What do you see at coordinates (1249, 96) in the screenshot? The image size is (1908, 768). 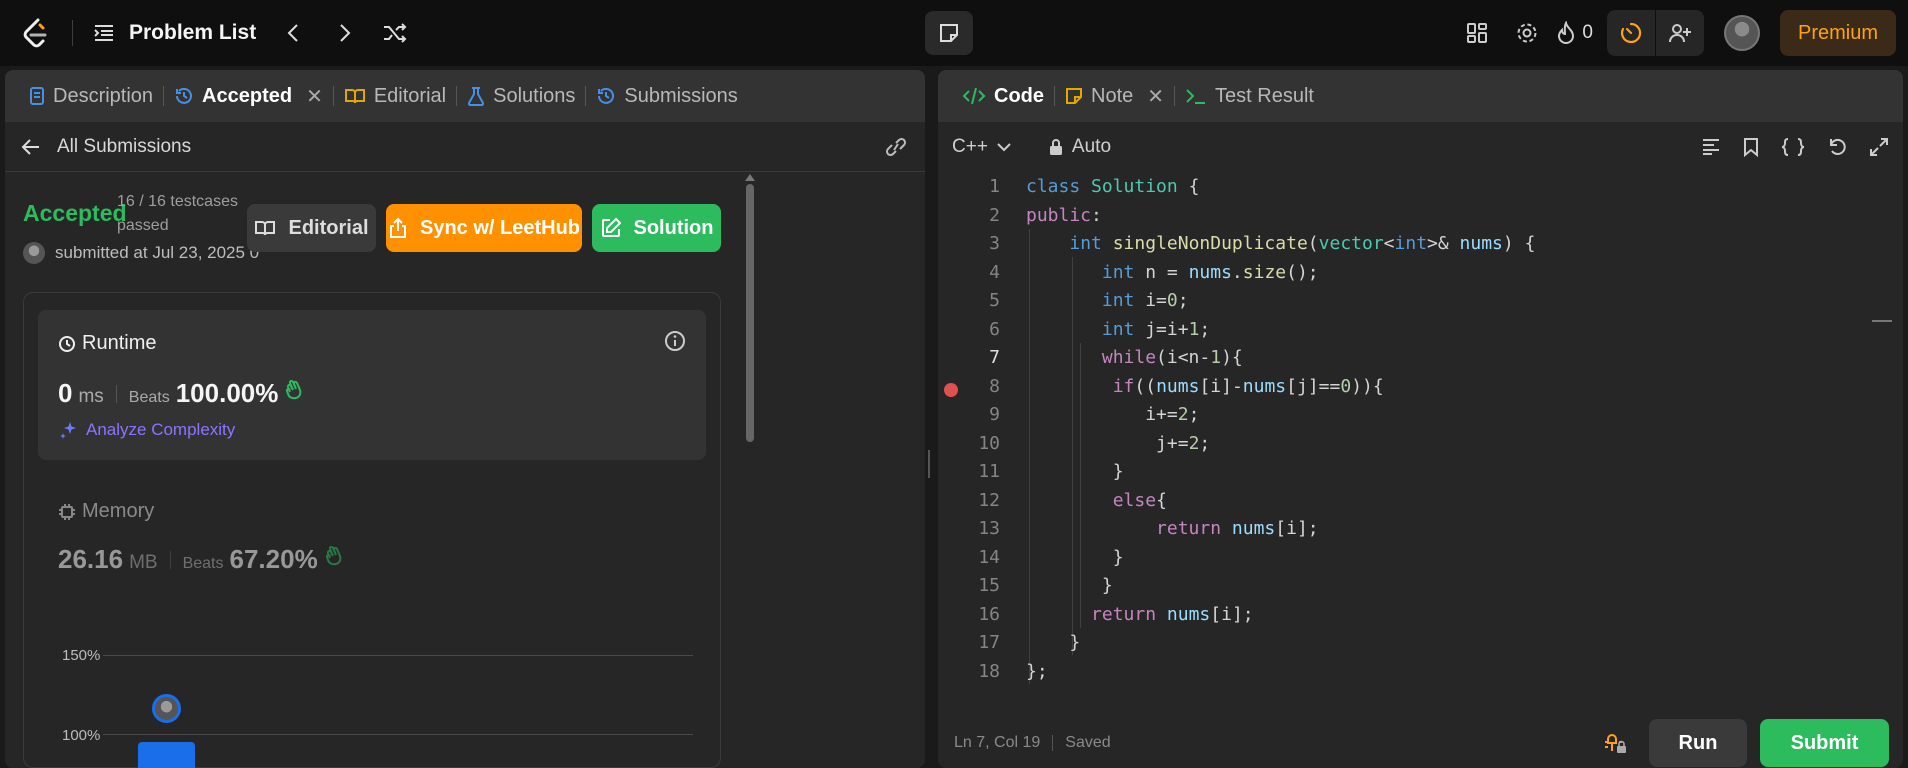 I see `tab-test-result: Test Result` at bounding box center [1249, 96].